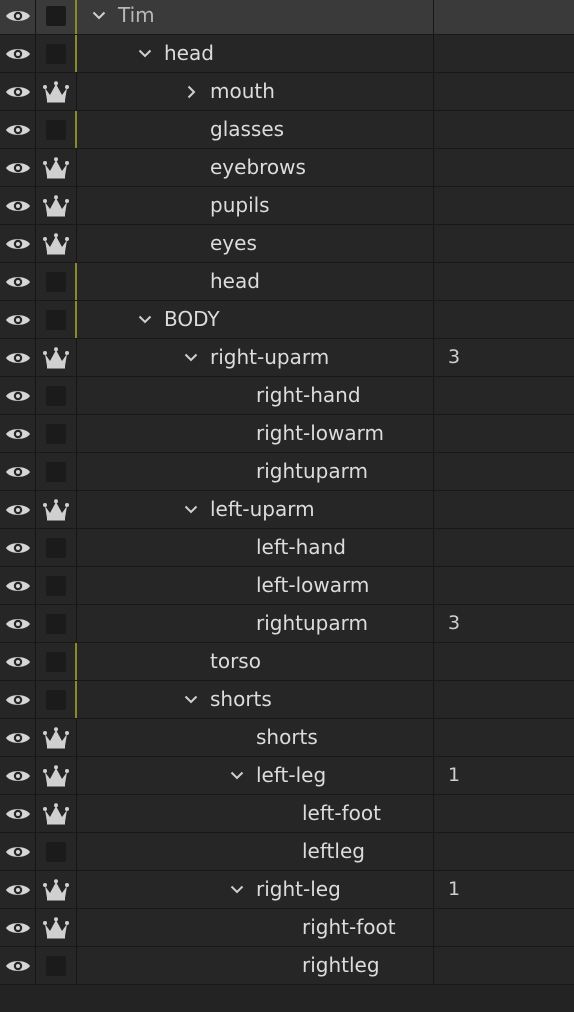  I want to click on layer-name-cell: rightuparm, so click(255, 623).